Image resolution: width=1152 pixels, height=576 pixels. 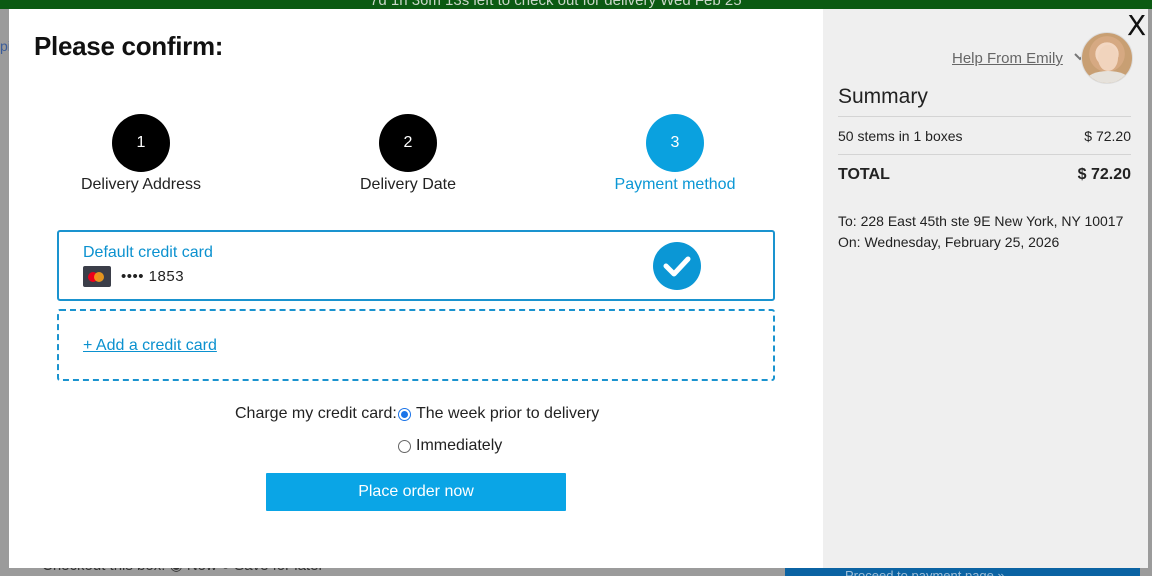 What do you see at coordinates (459, 445) in the screenshot?
I see `charge-option-label: Immediately` at bounding box center [459, 445].